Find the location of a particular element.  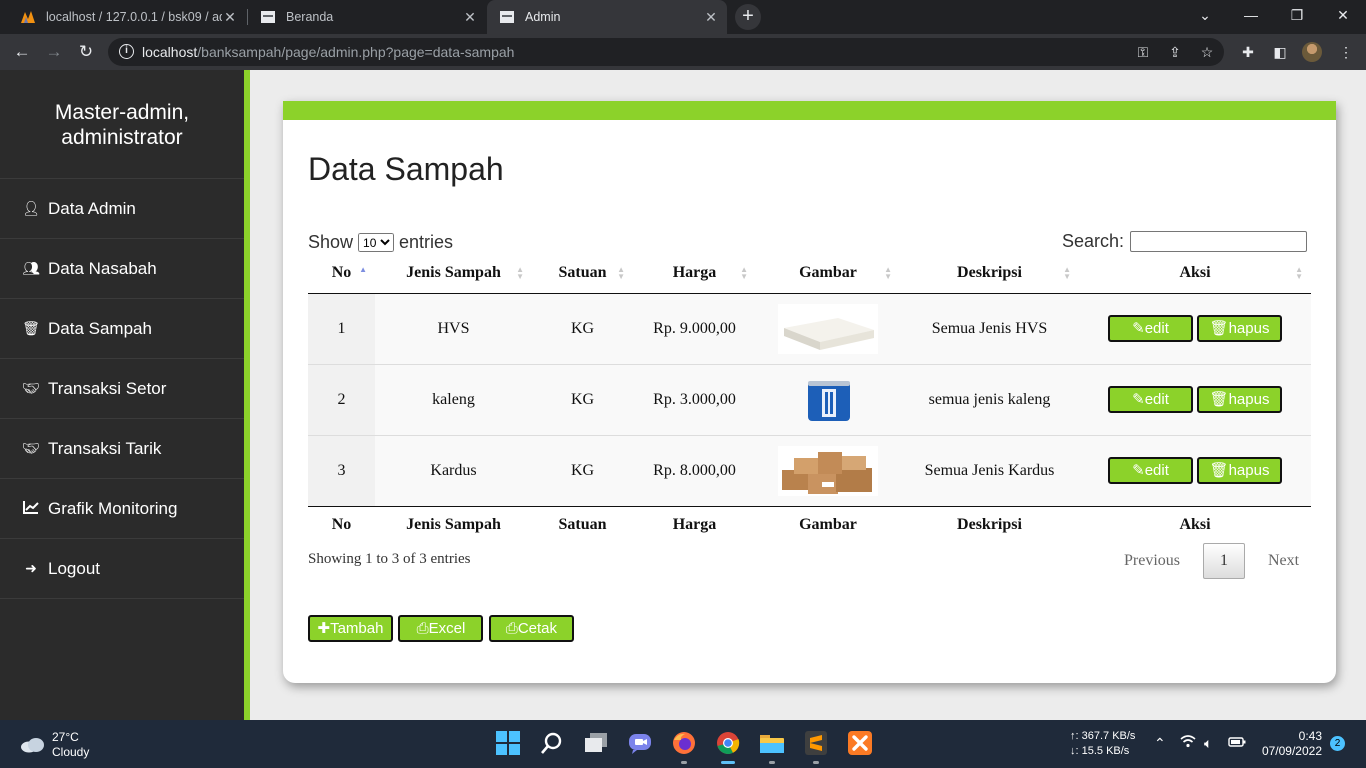

user-icon: 👤︎ is located at coordinates (31, 208).